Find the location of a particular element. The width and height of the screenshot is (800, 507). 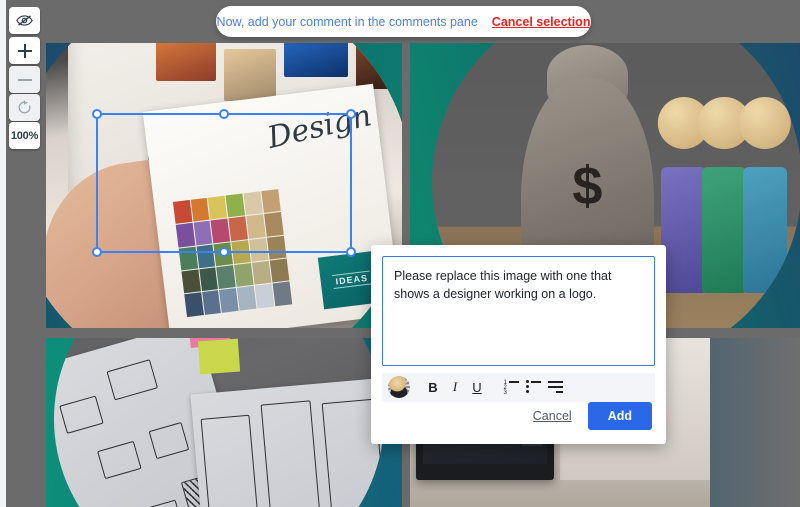

underline-button: U is located at coordinates (477, 387).